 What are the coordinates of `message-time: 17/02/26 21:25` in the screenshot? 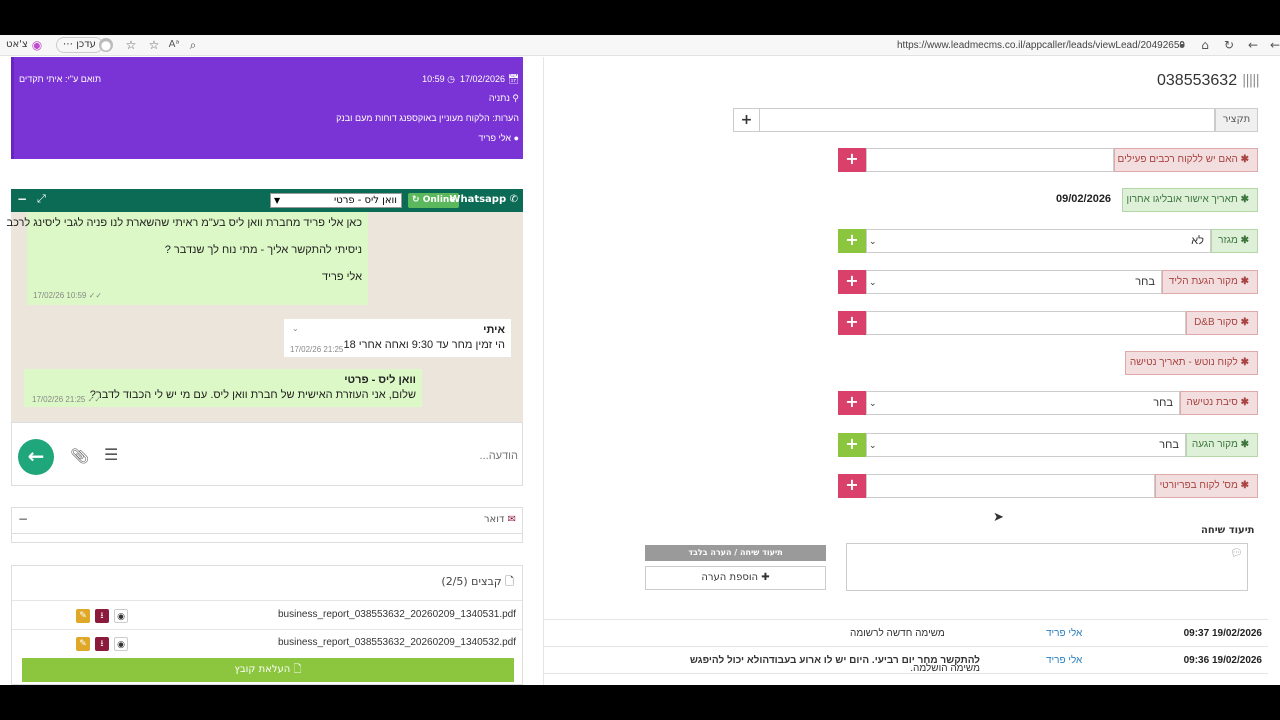 It's located at (317, 349).